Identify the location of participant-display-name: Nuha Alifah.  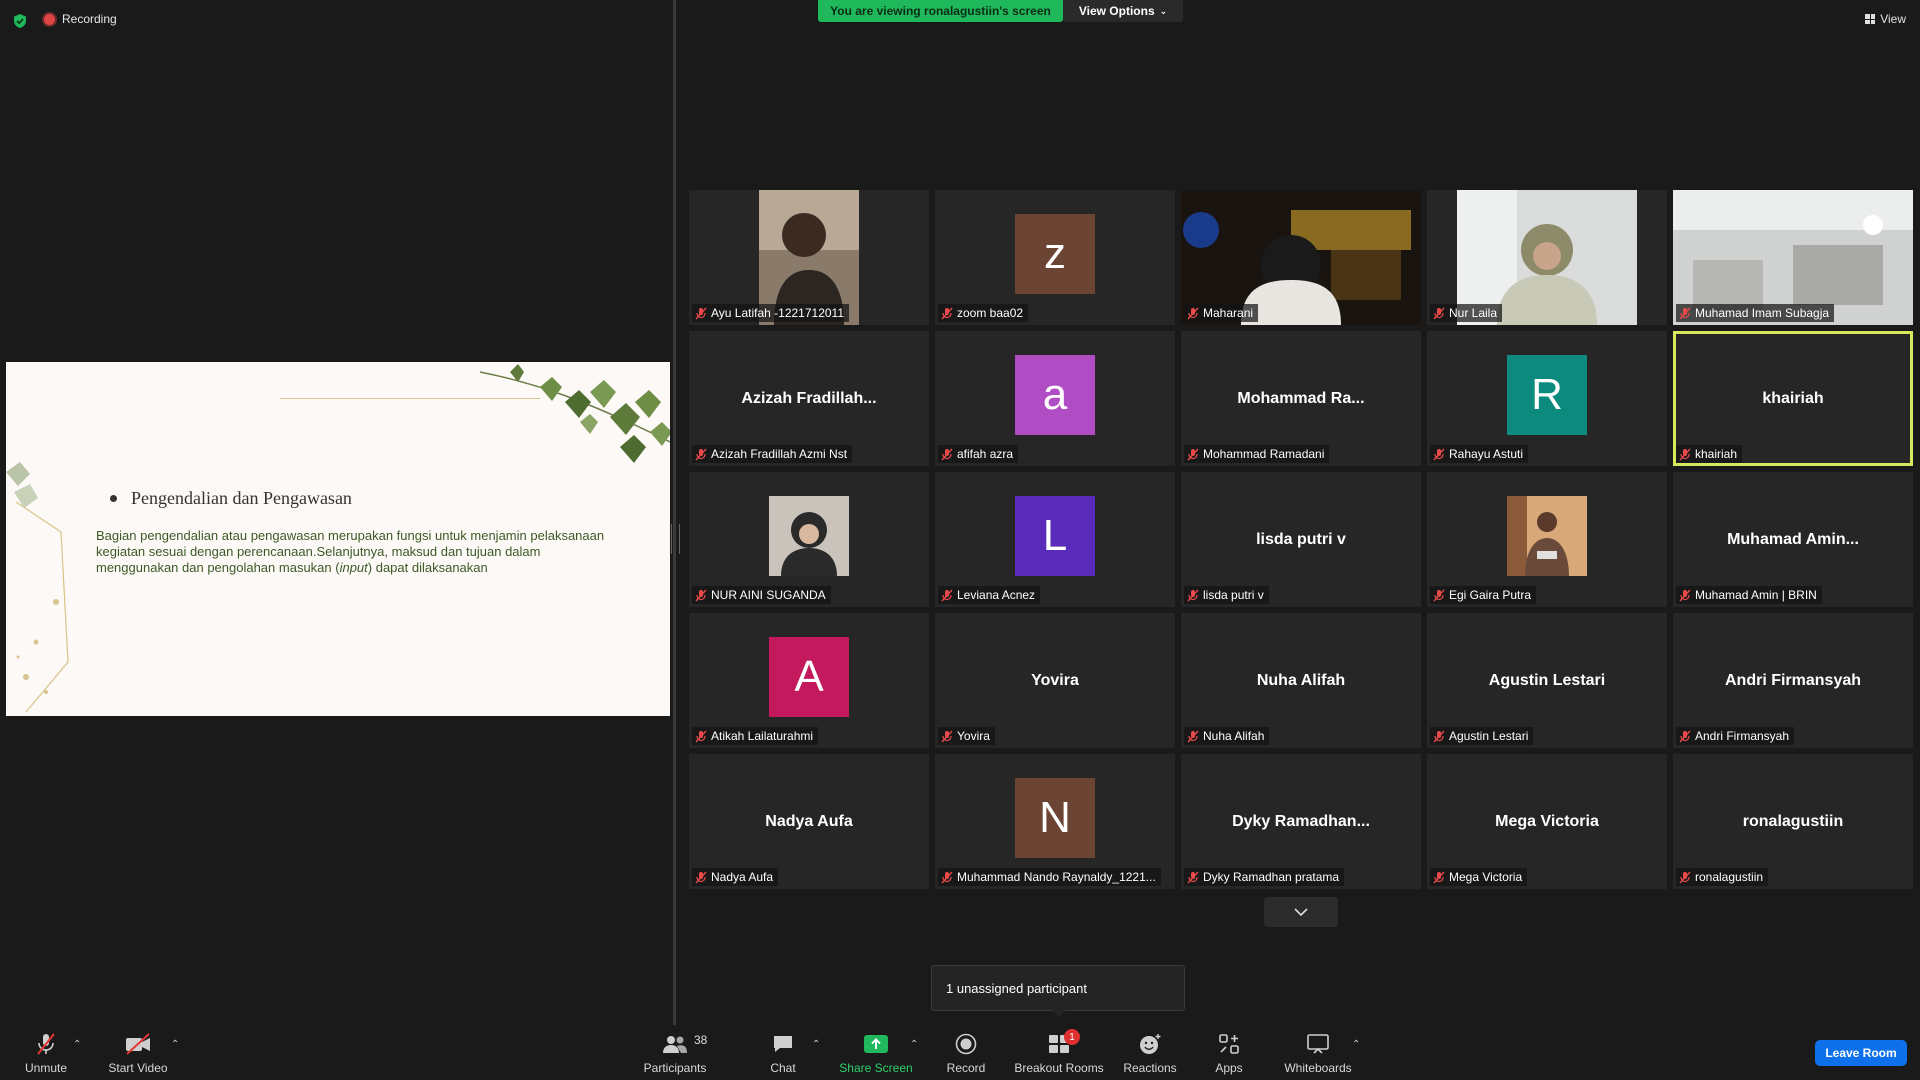
(1301, 680).